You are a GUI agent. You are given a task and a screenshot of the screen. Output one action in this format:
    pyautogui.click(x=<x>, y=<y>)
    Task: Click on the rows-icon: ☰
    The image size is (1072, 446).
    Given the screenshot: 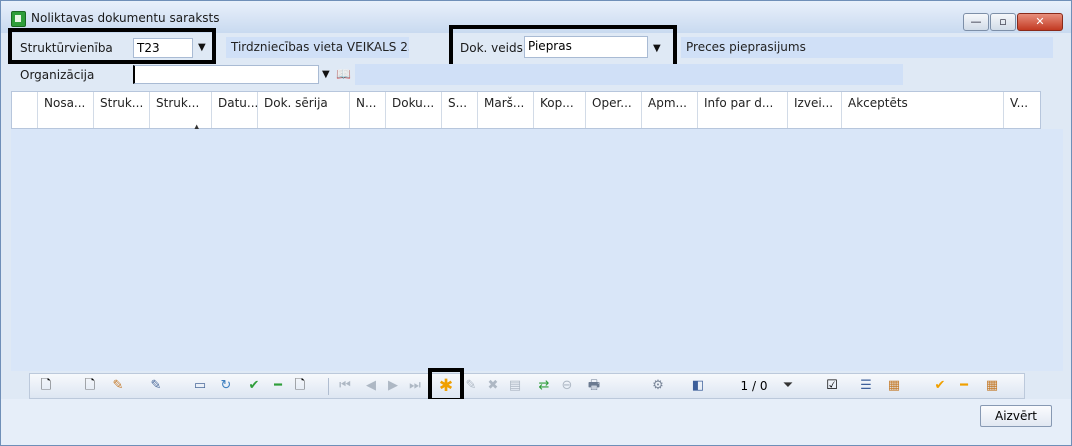 What is the action you would take?
    pyautogui.click(x=866, y=386)
    